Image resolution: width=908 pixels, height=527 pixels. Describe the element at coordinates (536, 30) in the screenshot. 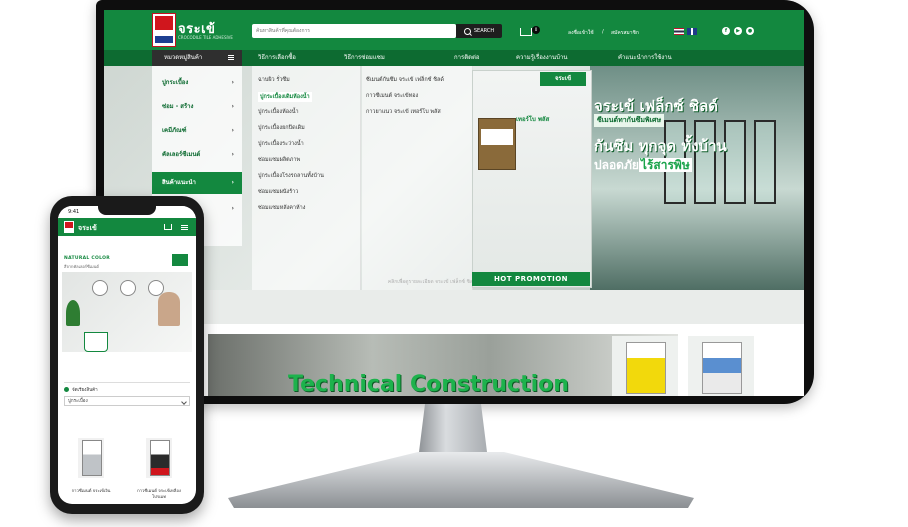

I see `cart-count-badge: 0` at that location.